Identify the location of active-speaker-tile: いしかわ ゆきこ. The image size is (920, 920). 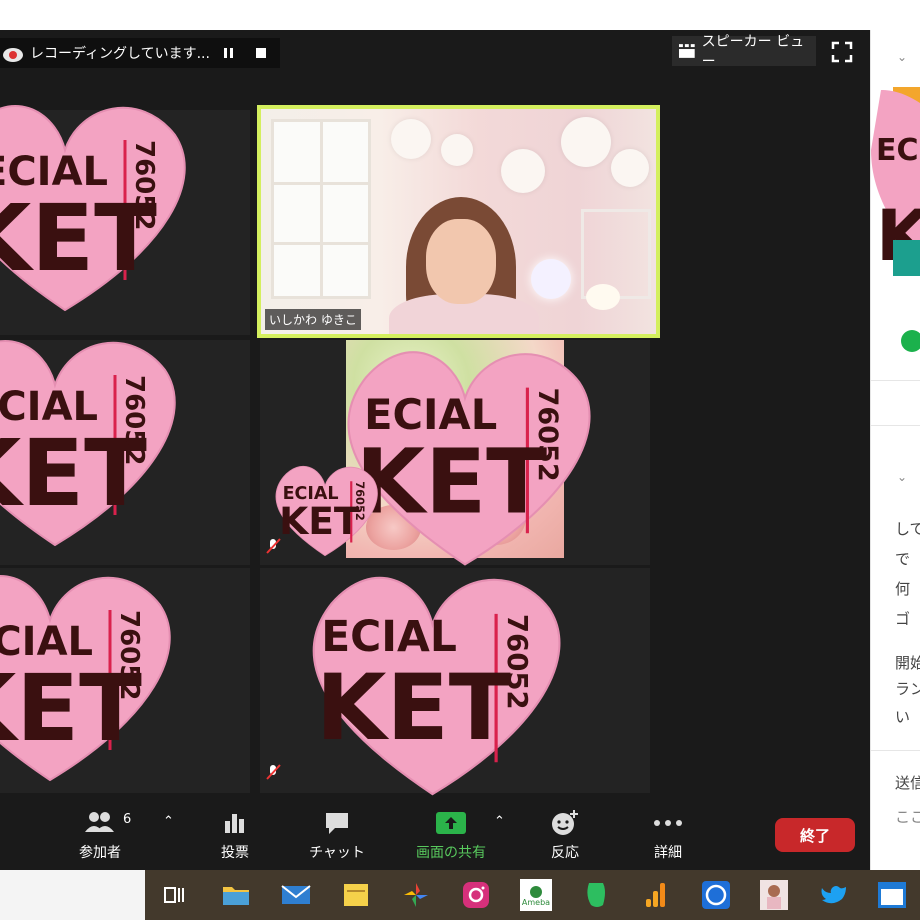
(458, 221).